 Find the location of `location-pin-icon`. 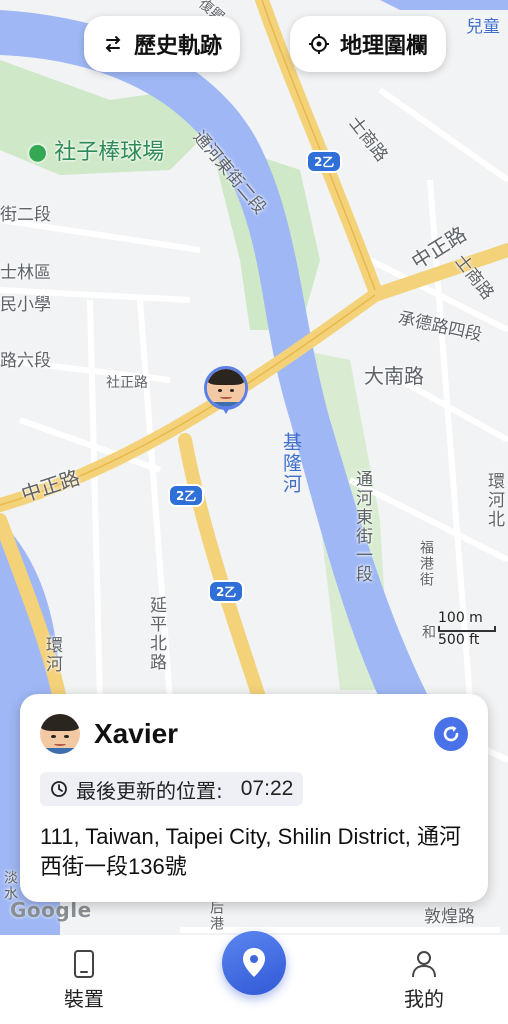

location-pin-icon is located at coordinates (254, 962).